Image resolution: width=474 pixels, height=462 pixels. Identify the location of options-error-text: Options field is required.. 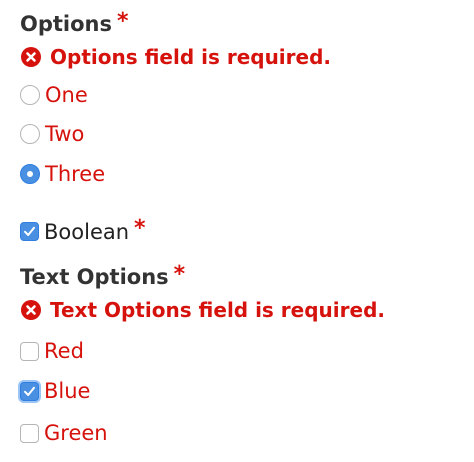
(191, 57).